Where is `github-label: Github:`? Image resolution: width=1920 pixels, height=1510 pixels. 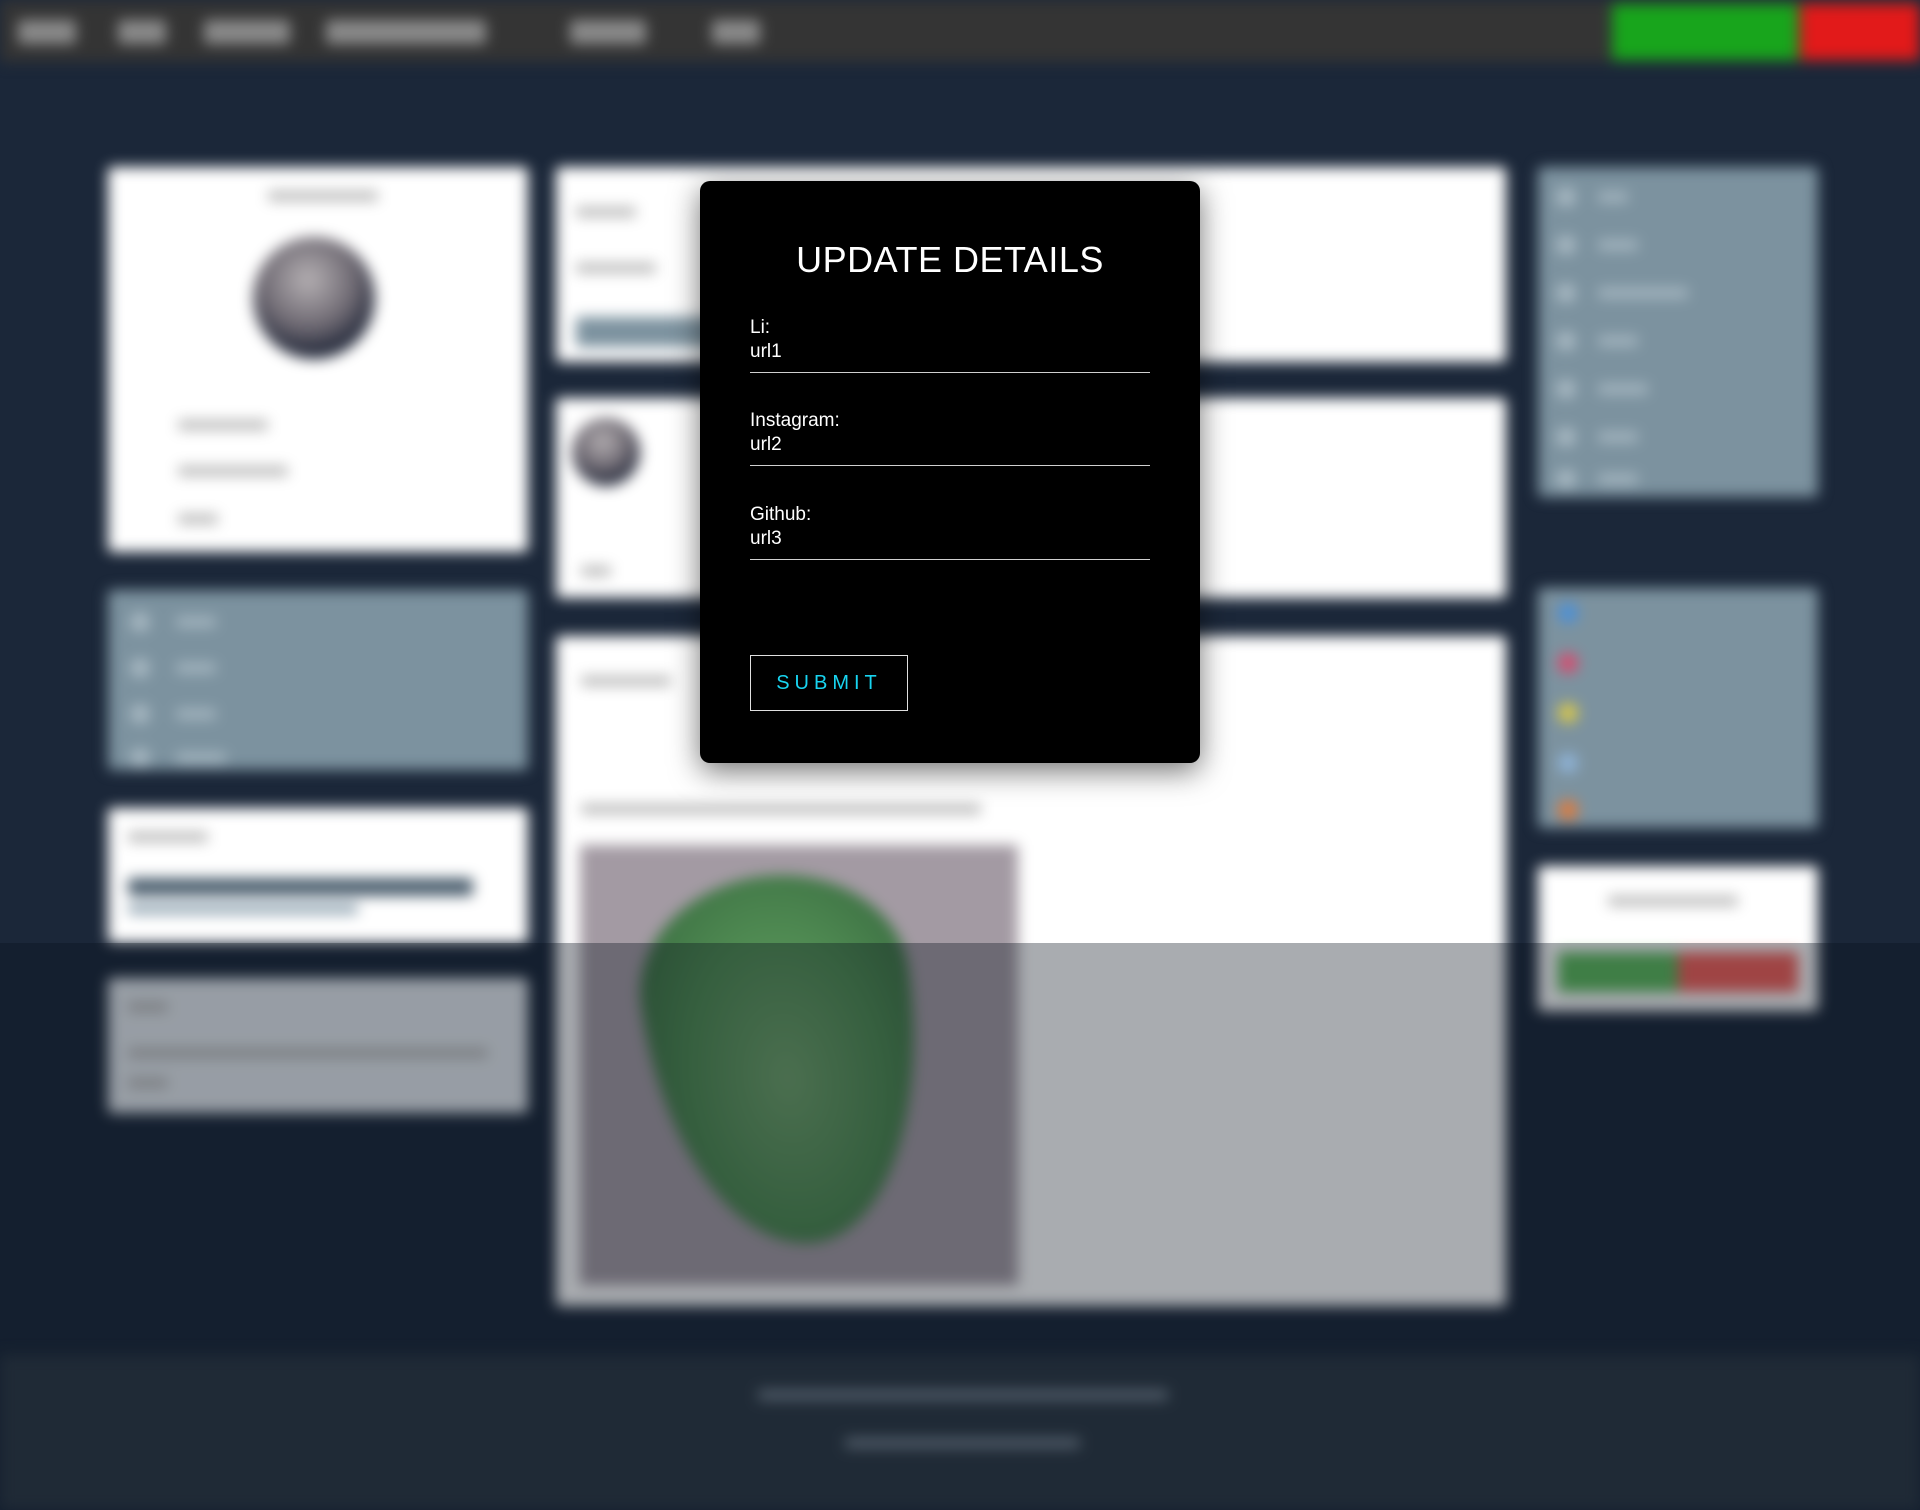 github-label: Github: is located at coordinates (781, 514).